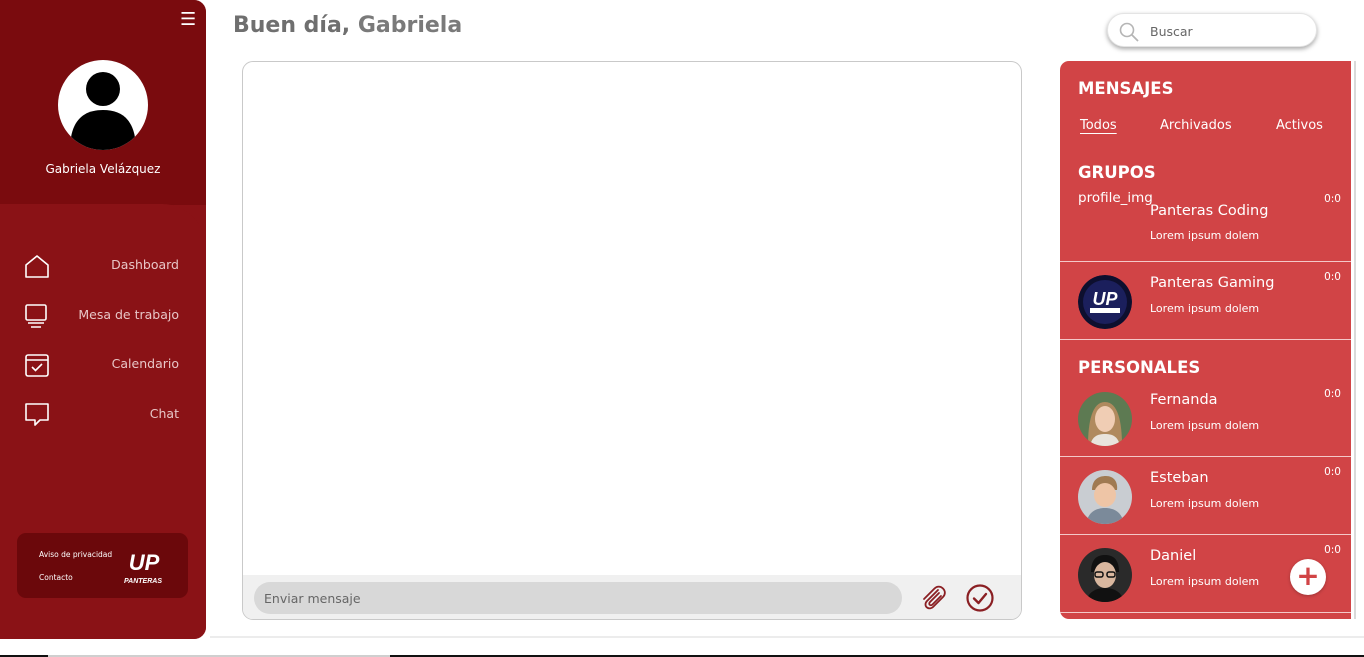 This screenshot has width=1364, height=657. Describe the element at coordinates (144, 562) in the screenshot. I see `logo-text: UP` at that location.